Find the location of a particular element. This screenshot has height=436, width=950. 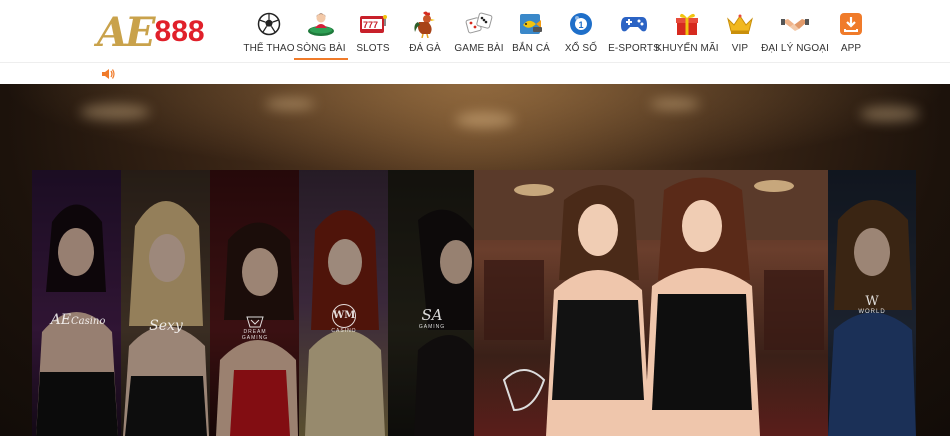

provider-panel-sa-gaming: SA GAMING is located at coordinates (431, 303).